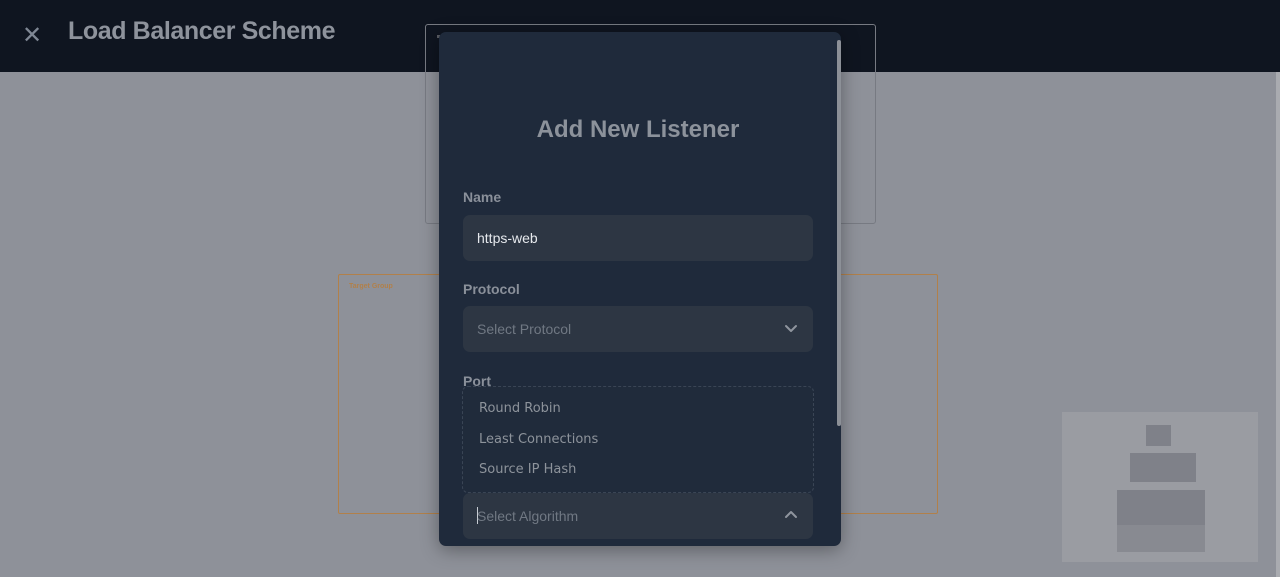 The width and height of the screenshot is (1280, 577). What do you see at coordinates (482, 197) in the screenshot?
I see `name-label: Name` at bounding box center [482, 197].